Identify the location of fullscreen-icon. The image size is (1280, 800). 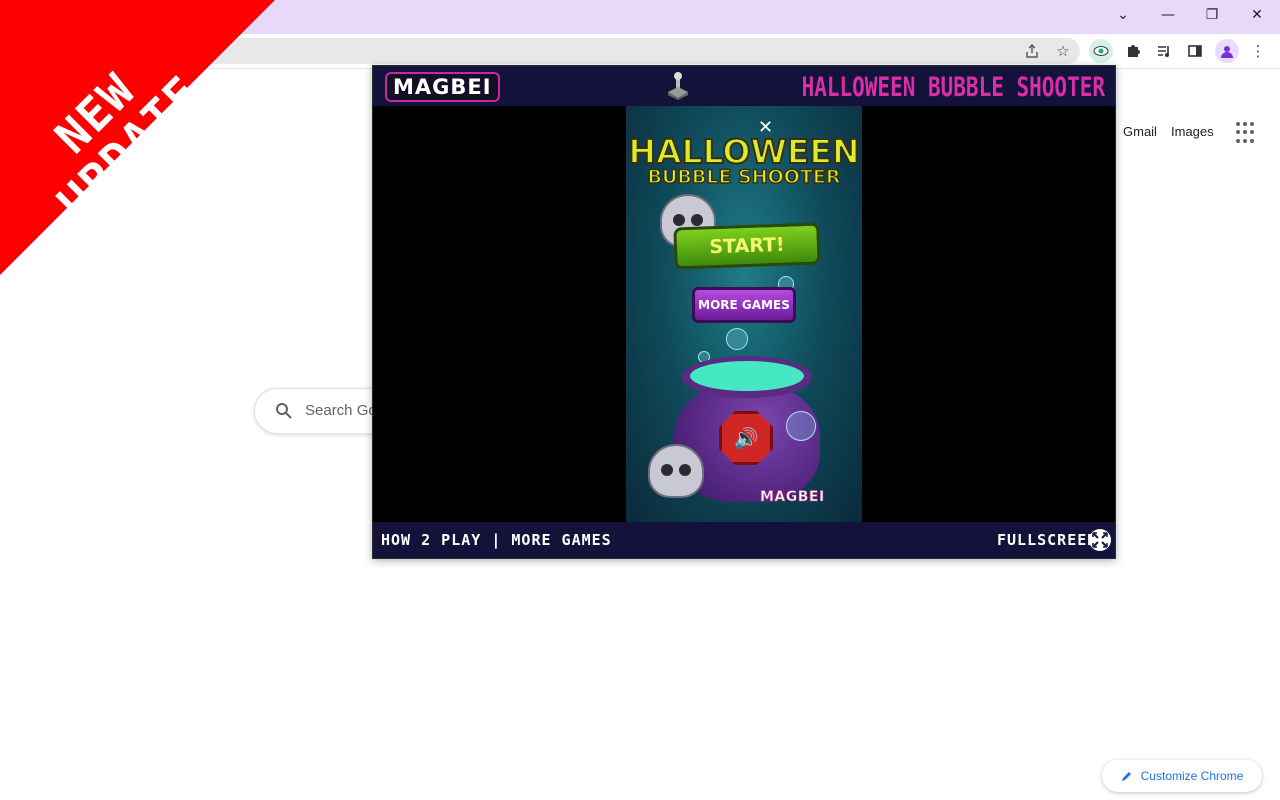
(1100, 540).